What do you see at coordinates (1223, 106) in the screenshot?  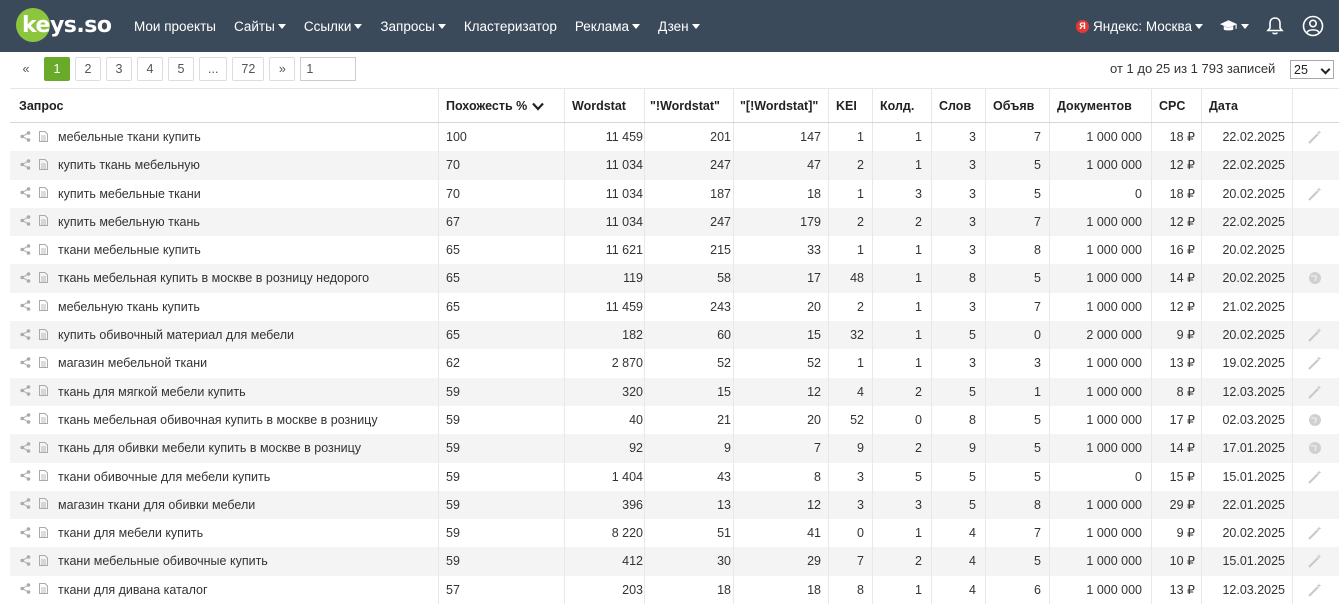 I see `col-header-date: Дата` at bounding box center [1223, 106].